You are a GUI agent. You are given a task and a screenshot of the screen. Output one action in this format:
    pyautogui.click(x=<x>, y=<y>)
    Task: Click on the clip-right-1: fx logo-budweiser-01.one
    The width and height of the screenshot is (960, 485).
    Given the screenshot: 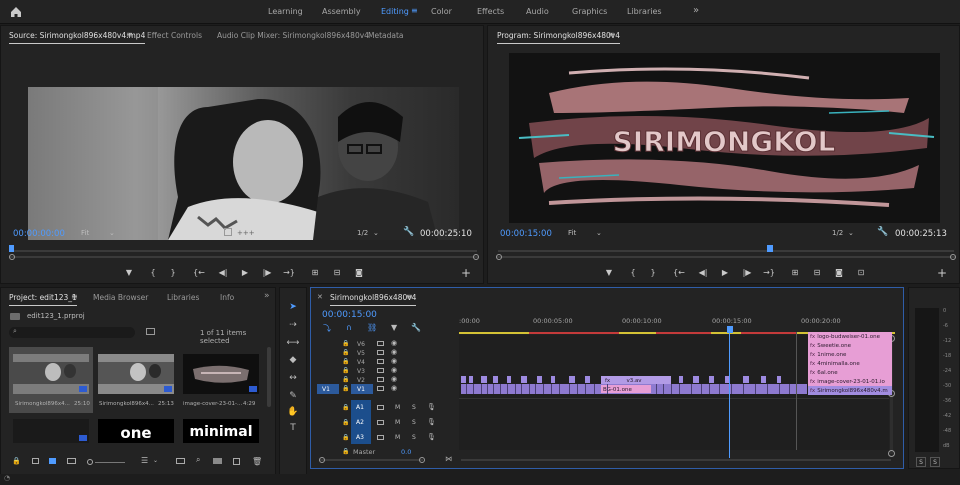 What is the action you would take?
    pyautogui.click(x=850, y=336)
    